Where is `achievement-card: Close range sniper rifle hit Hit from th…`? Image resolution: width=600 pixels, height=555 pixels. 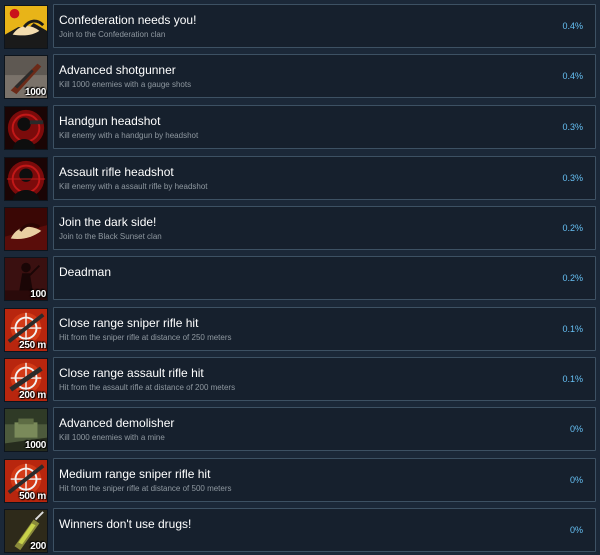
achievement-card: Close range sniper rifle hit Hit from th… is located at coordinates (324, 329).